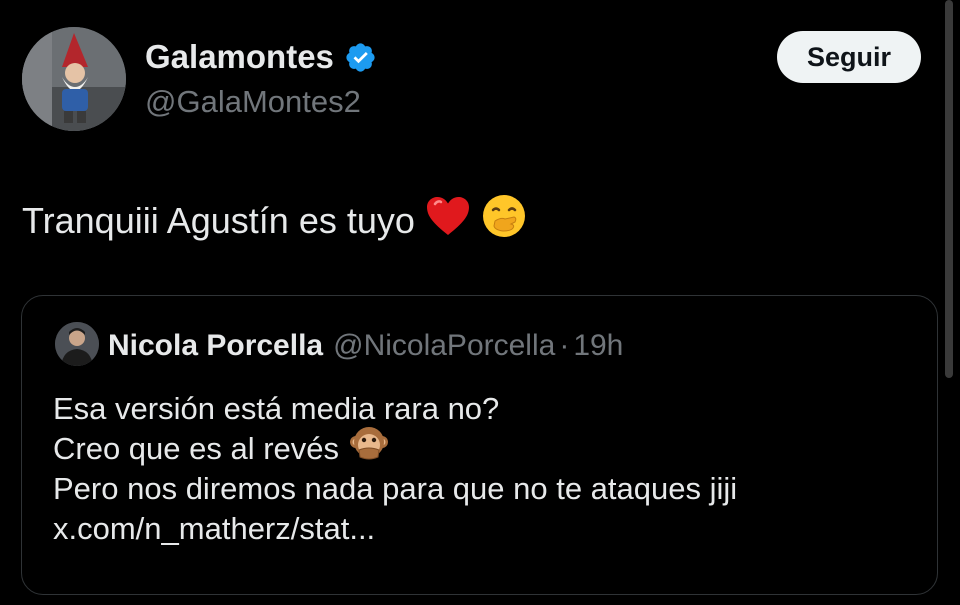 The height and width of the screenshot is (605, 960). What do you see at coordinates (196, 448) in the screenshot?
I see `quoted-tweet-line: Creo que es al revés` at bounding box center [196, 448].